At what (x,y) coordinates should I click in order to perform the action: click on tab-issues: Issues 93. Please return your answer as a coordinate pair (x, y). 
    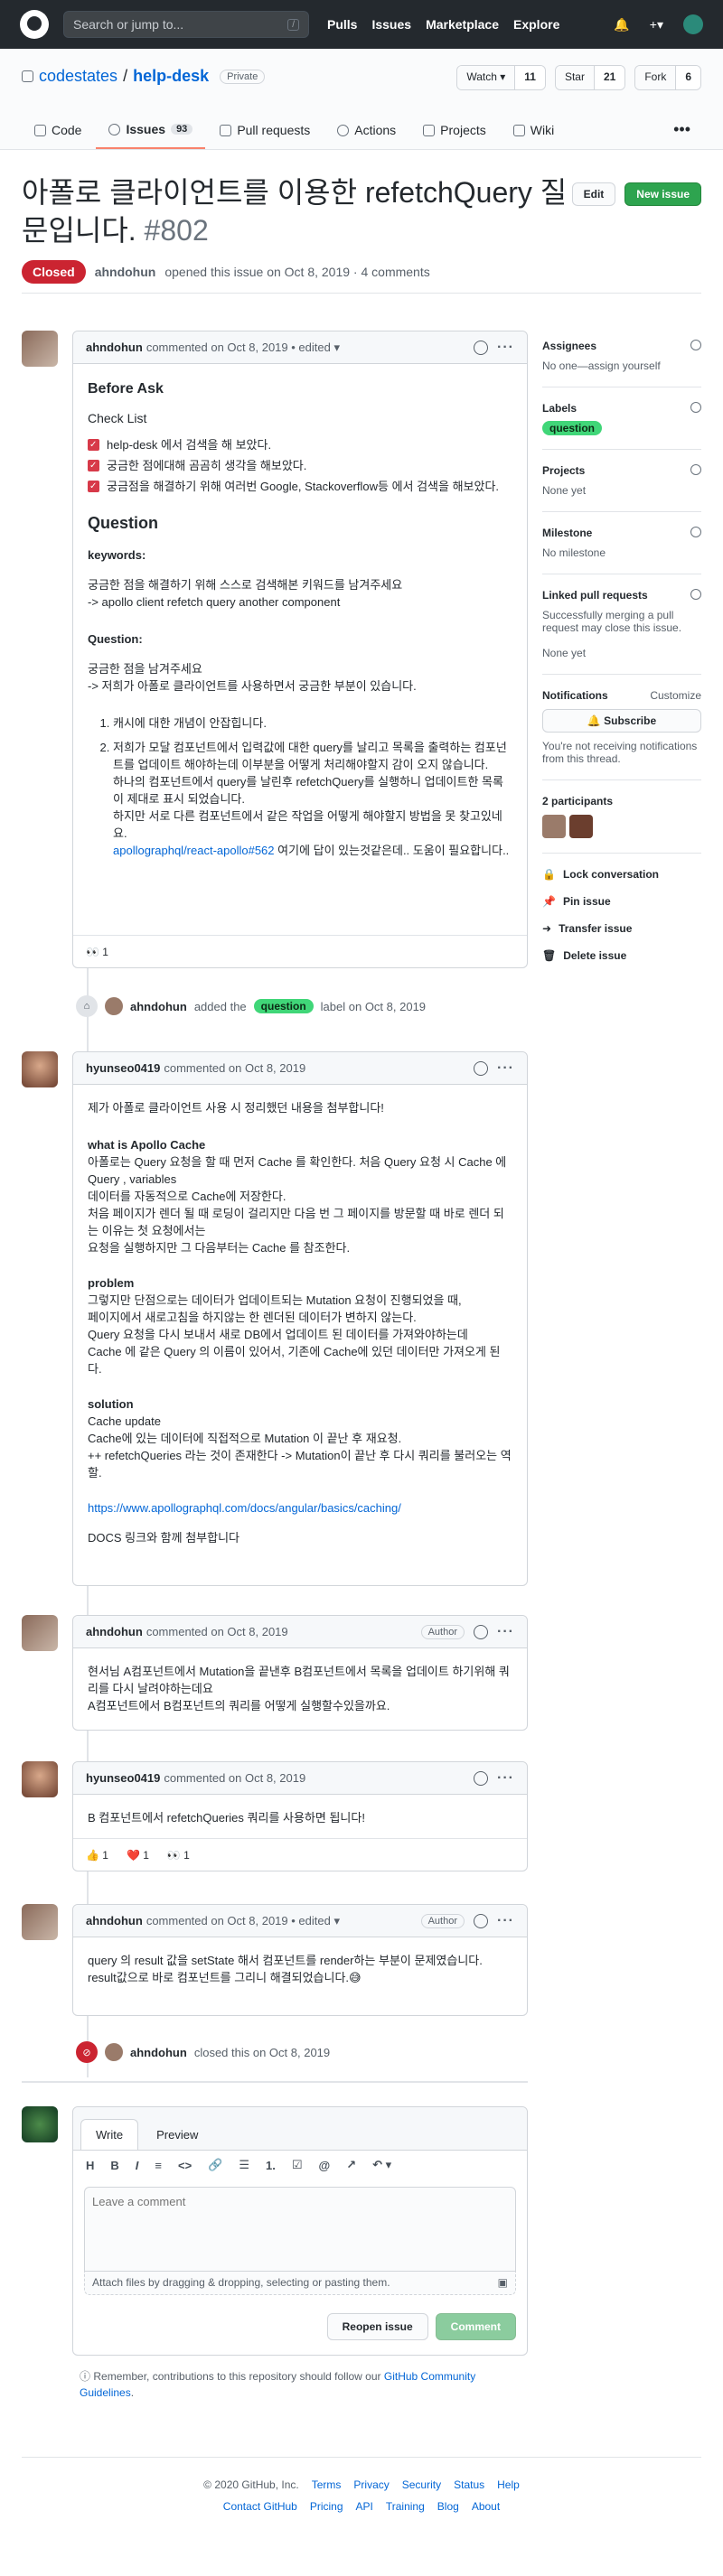
    Looking at the image, I should click on (151, 131).